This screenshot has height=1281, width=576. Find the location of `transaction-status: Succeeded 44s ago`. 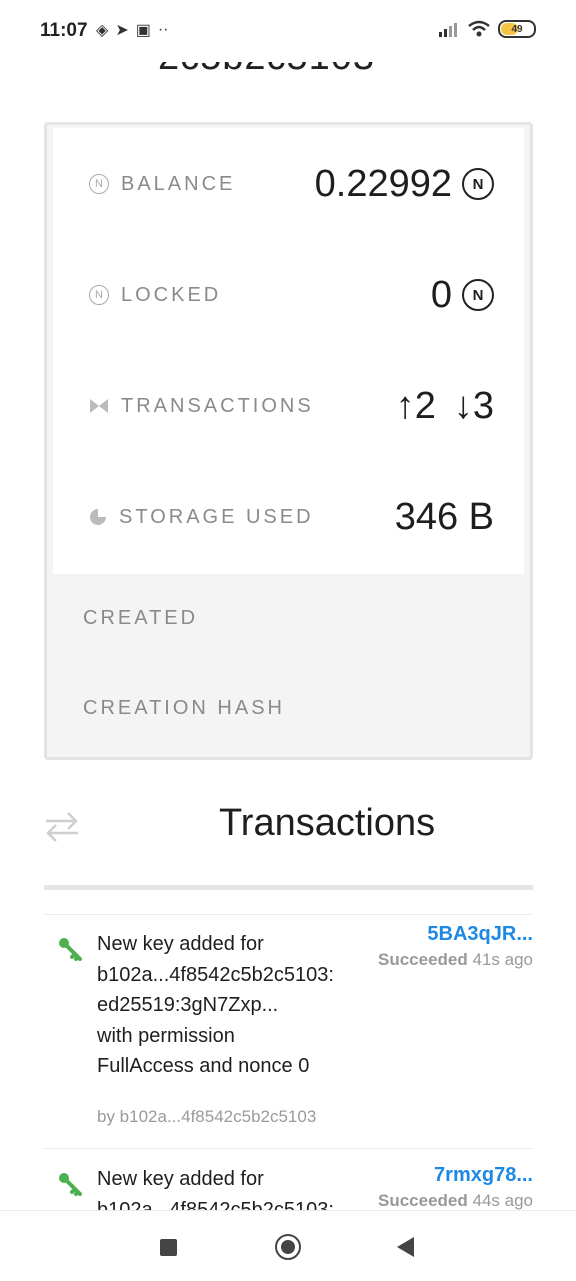

transaction-status: Succeeded 44s ago is located at coordinates (455, 1200).